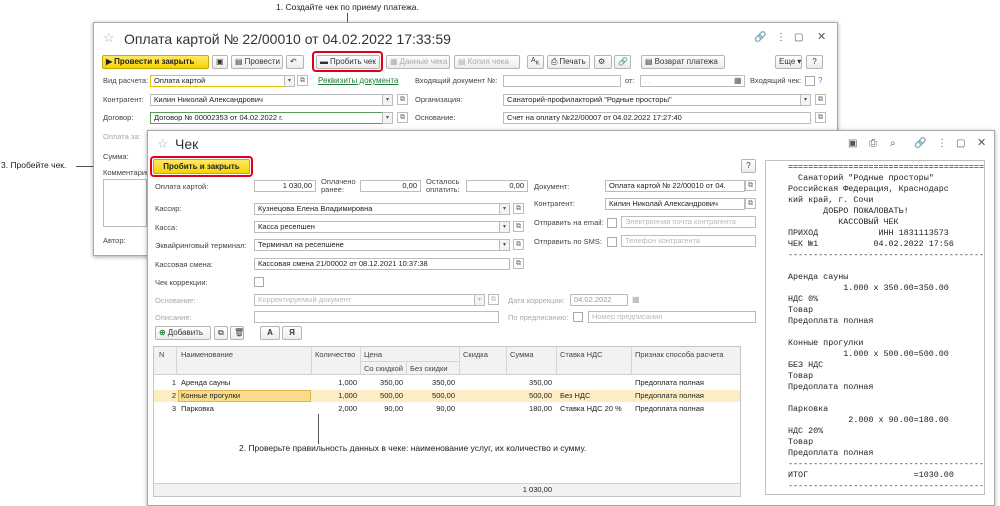 This screenshot has height=506, width=1000. I want to click on register-dropdown: ▾, so click(504, 227).